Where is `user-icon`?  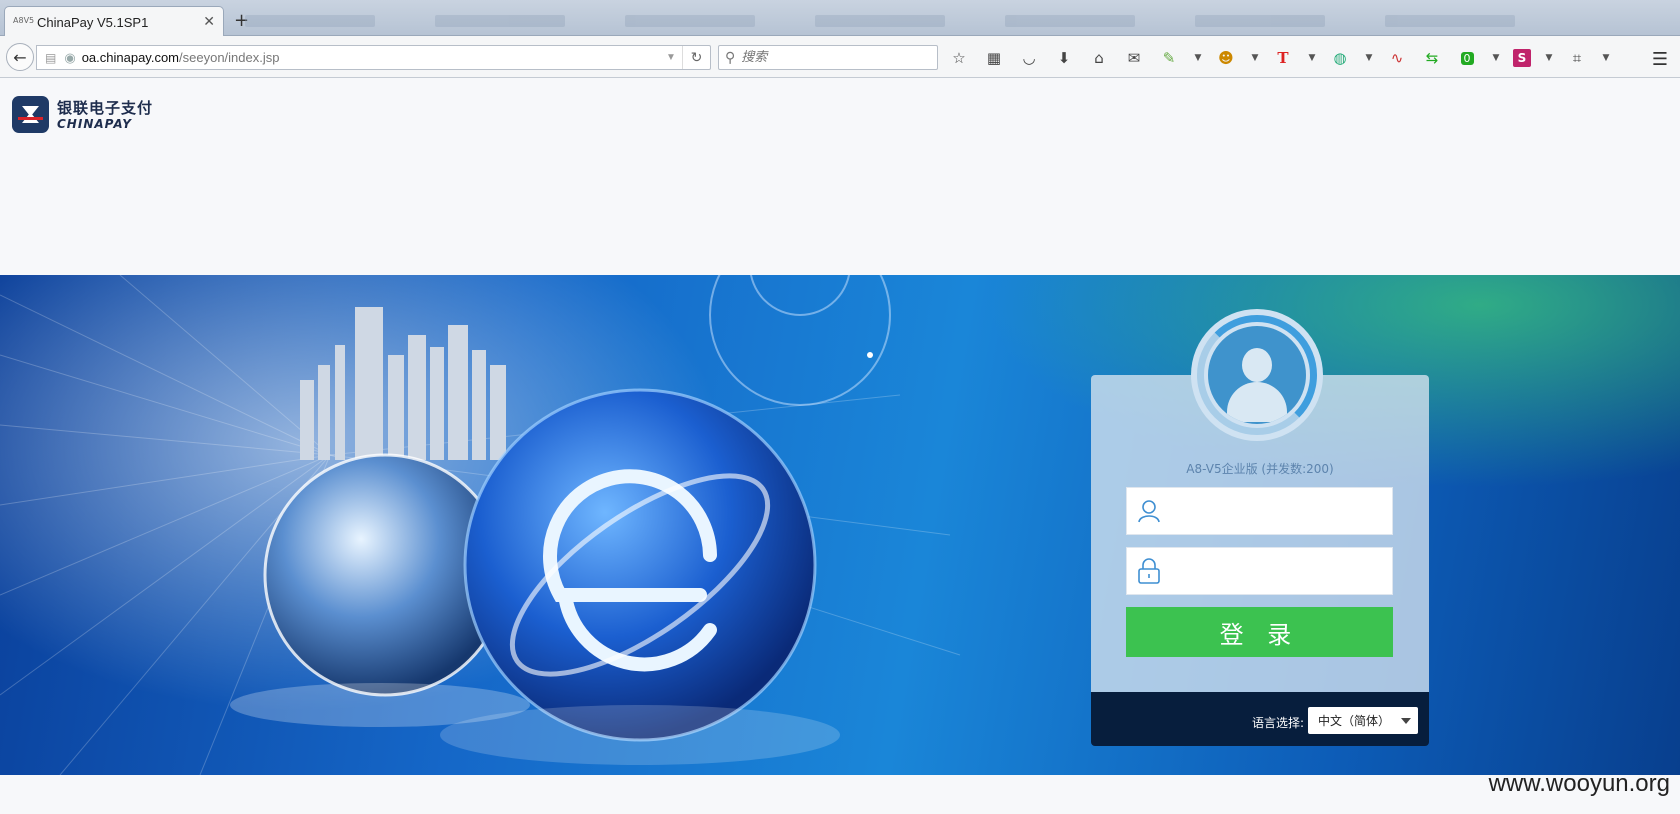
user-icon is located at coordinates (1149, 511).